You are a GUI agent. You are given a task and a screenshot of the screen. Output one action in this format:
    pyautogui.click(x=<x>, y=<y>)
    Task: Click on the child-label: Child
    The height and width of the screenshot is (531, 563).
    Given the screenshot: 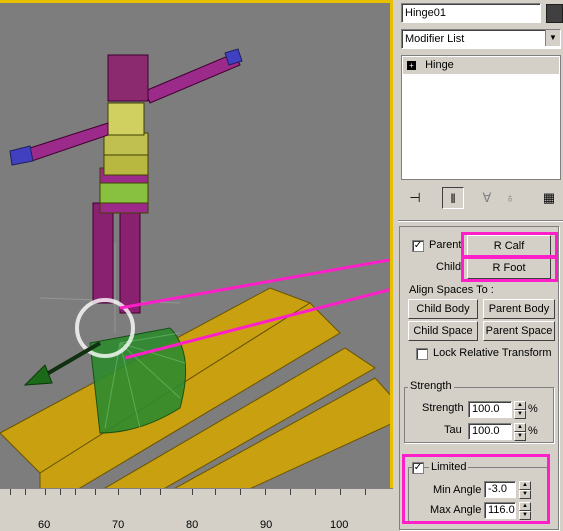 What is the action you would take?
    pyautogui.click(x=449, y=267)
    